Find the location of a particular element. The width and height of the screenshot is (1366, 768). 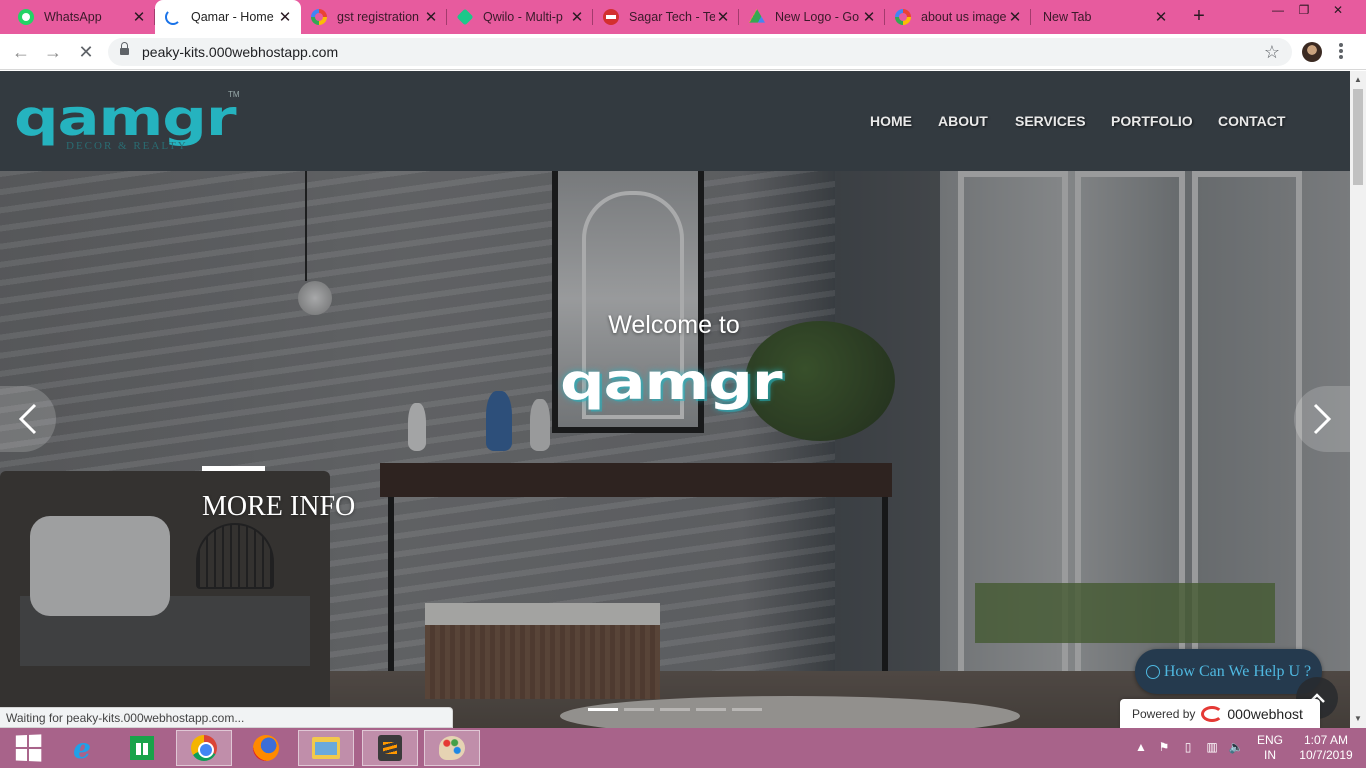

start-button is located at coordinates (28, 748).